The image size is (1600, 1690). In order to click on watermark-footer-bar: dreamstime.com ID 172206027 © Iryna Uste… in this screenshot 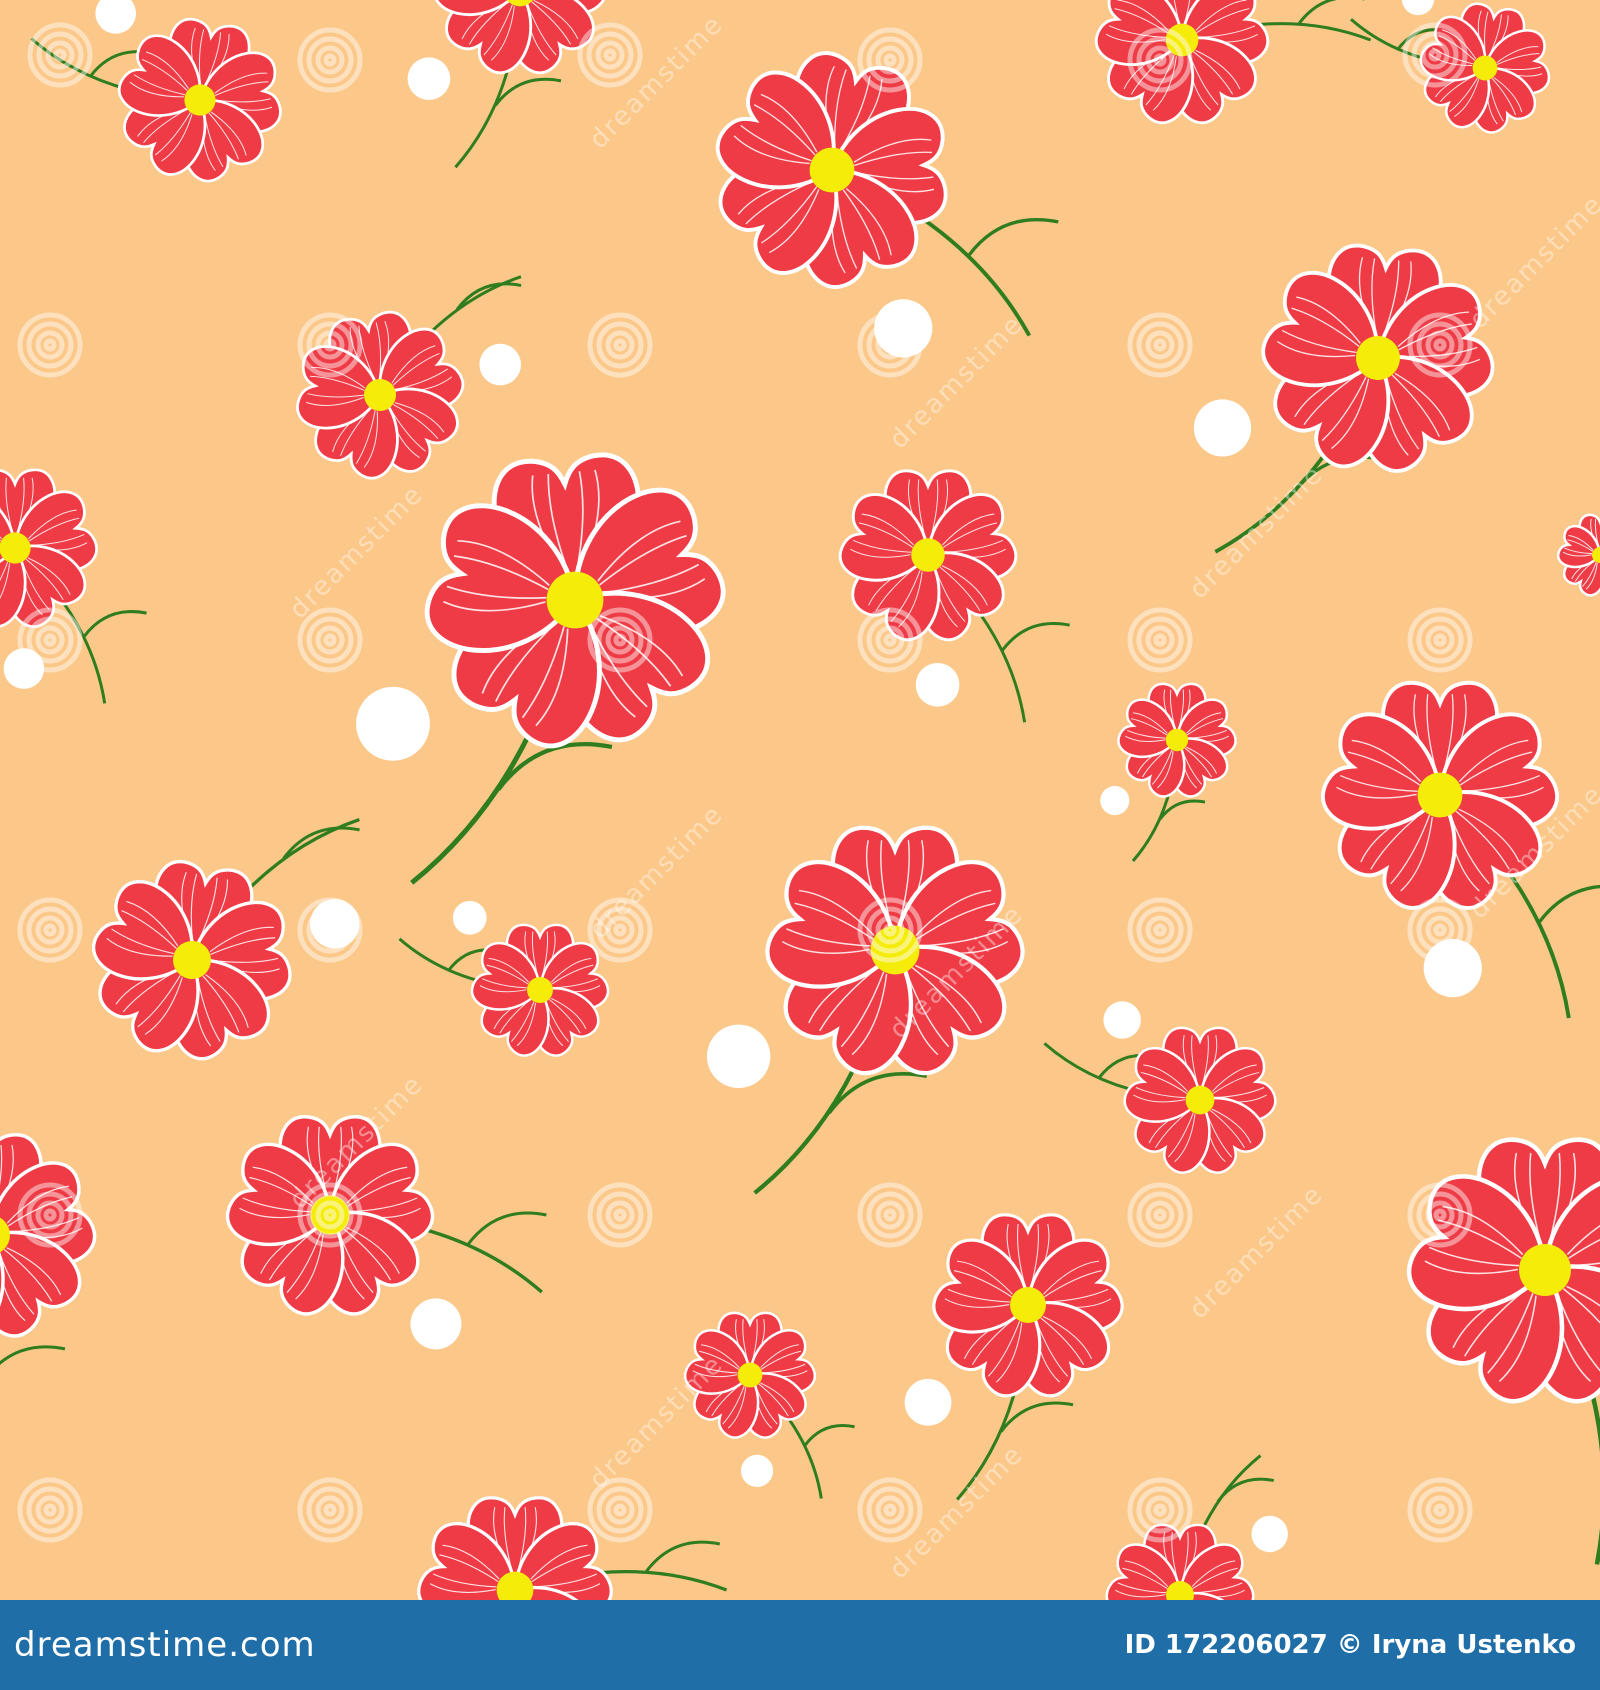, I will do `click(800, 1645)`.